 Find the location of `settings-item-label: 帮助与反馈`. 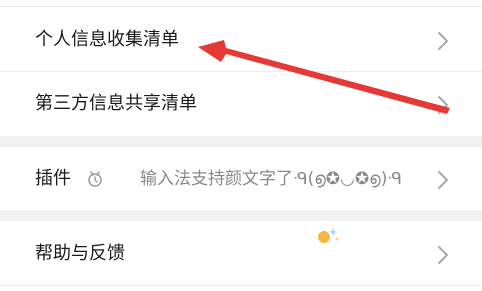

settings-item-label: 帮助与反馈 is located at coordinates (80, 253).